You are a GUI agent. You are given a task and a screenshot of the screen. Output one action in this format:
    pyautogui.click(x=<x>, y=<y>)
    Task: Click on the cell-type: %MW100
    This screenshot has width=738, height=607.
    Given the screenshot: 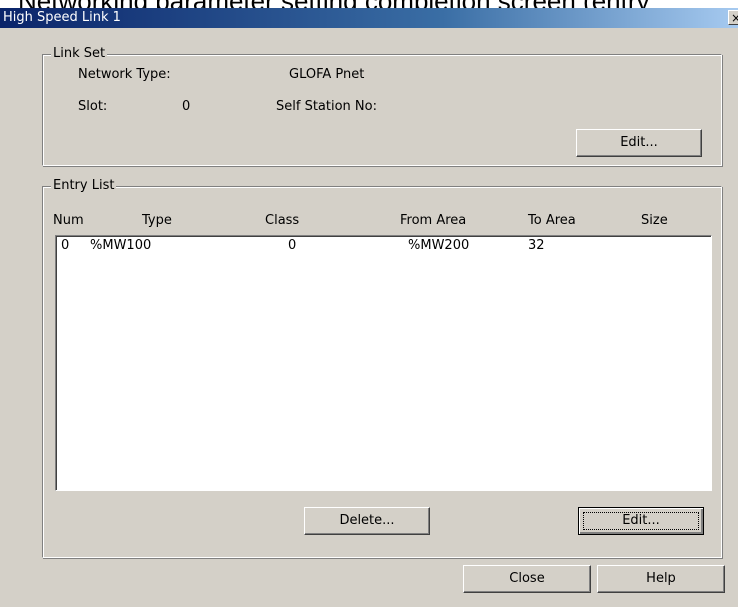 What is the action you would take?
    pyautogui.click(x=121, y=245)
    